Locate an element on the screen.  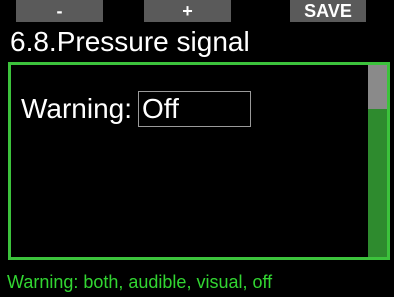
softkey-bar: - + SAVE is located at coordinates (197, 11).